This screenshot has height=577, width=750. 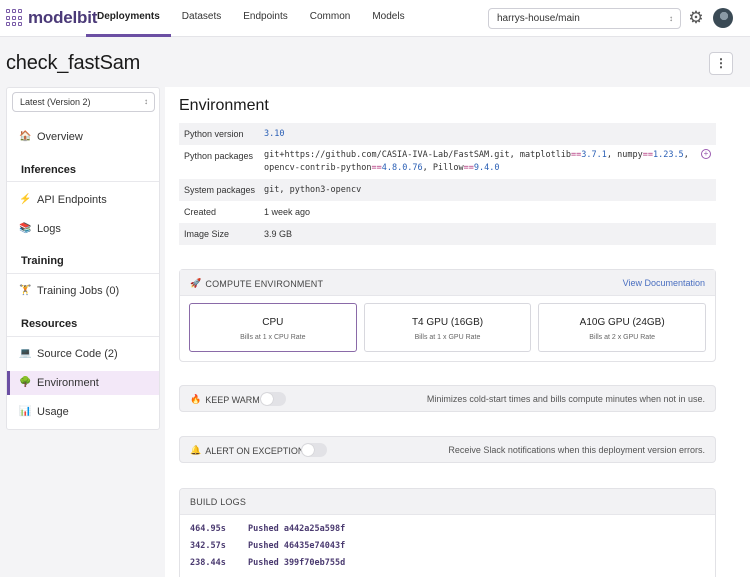 What do you see at coordinates (49, 229) in the screenshot?
I see `sidebar-item-label: Logs` at bounding box center [49, 229].